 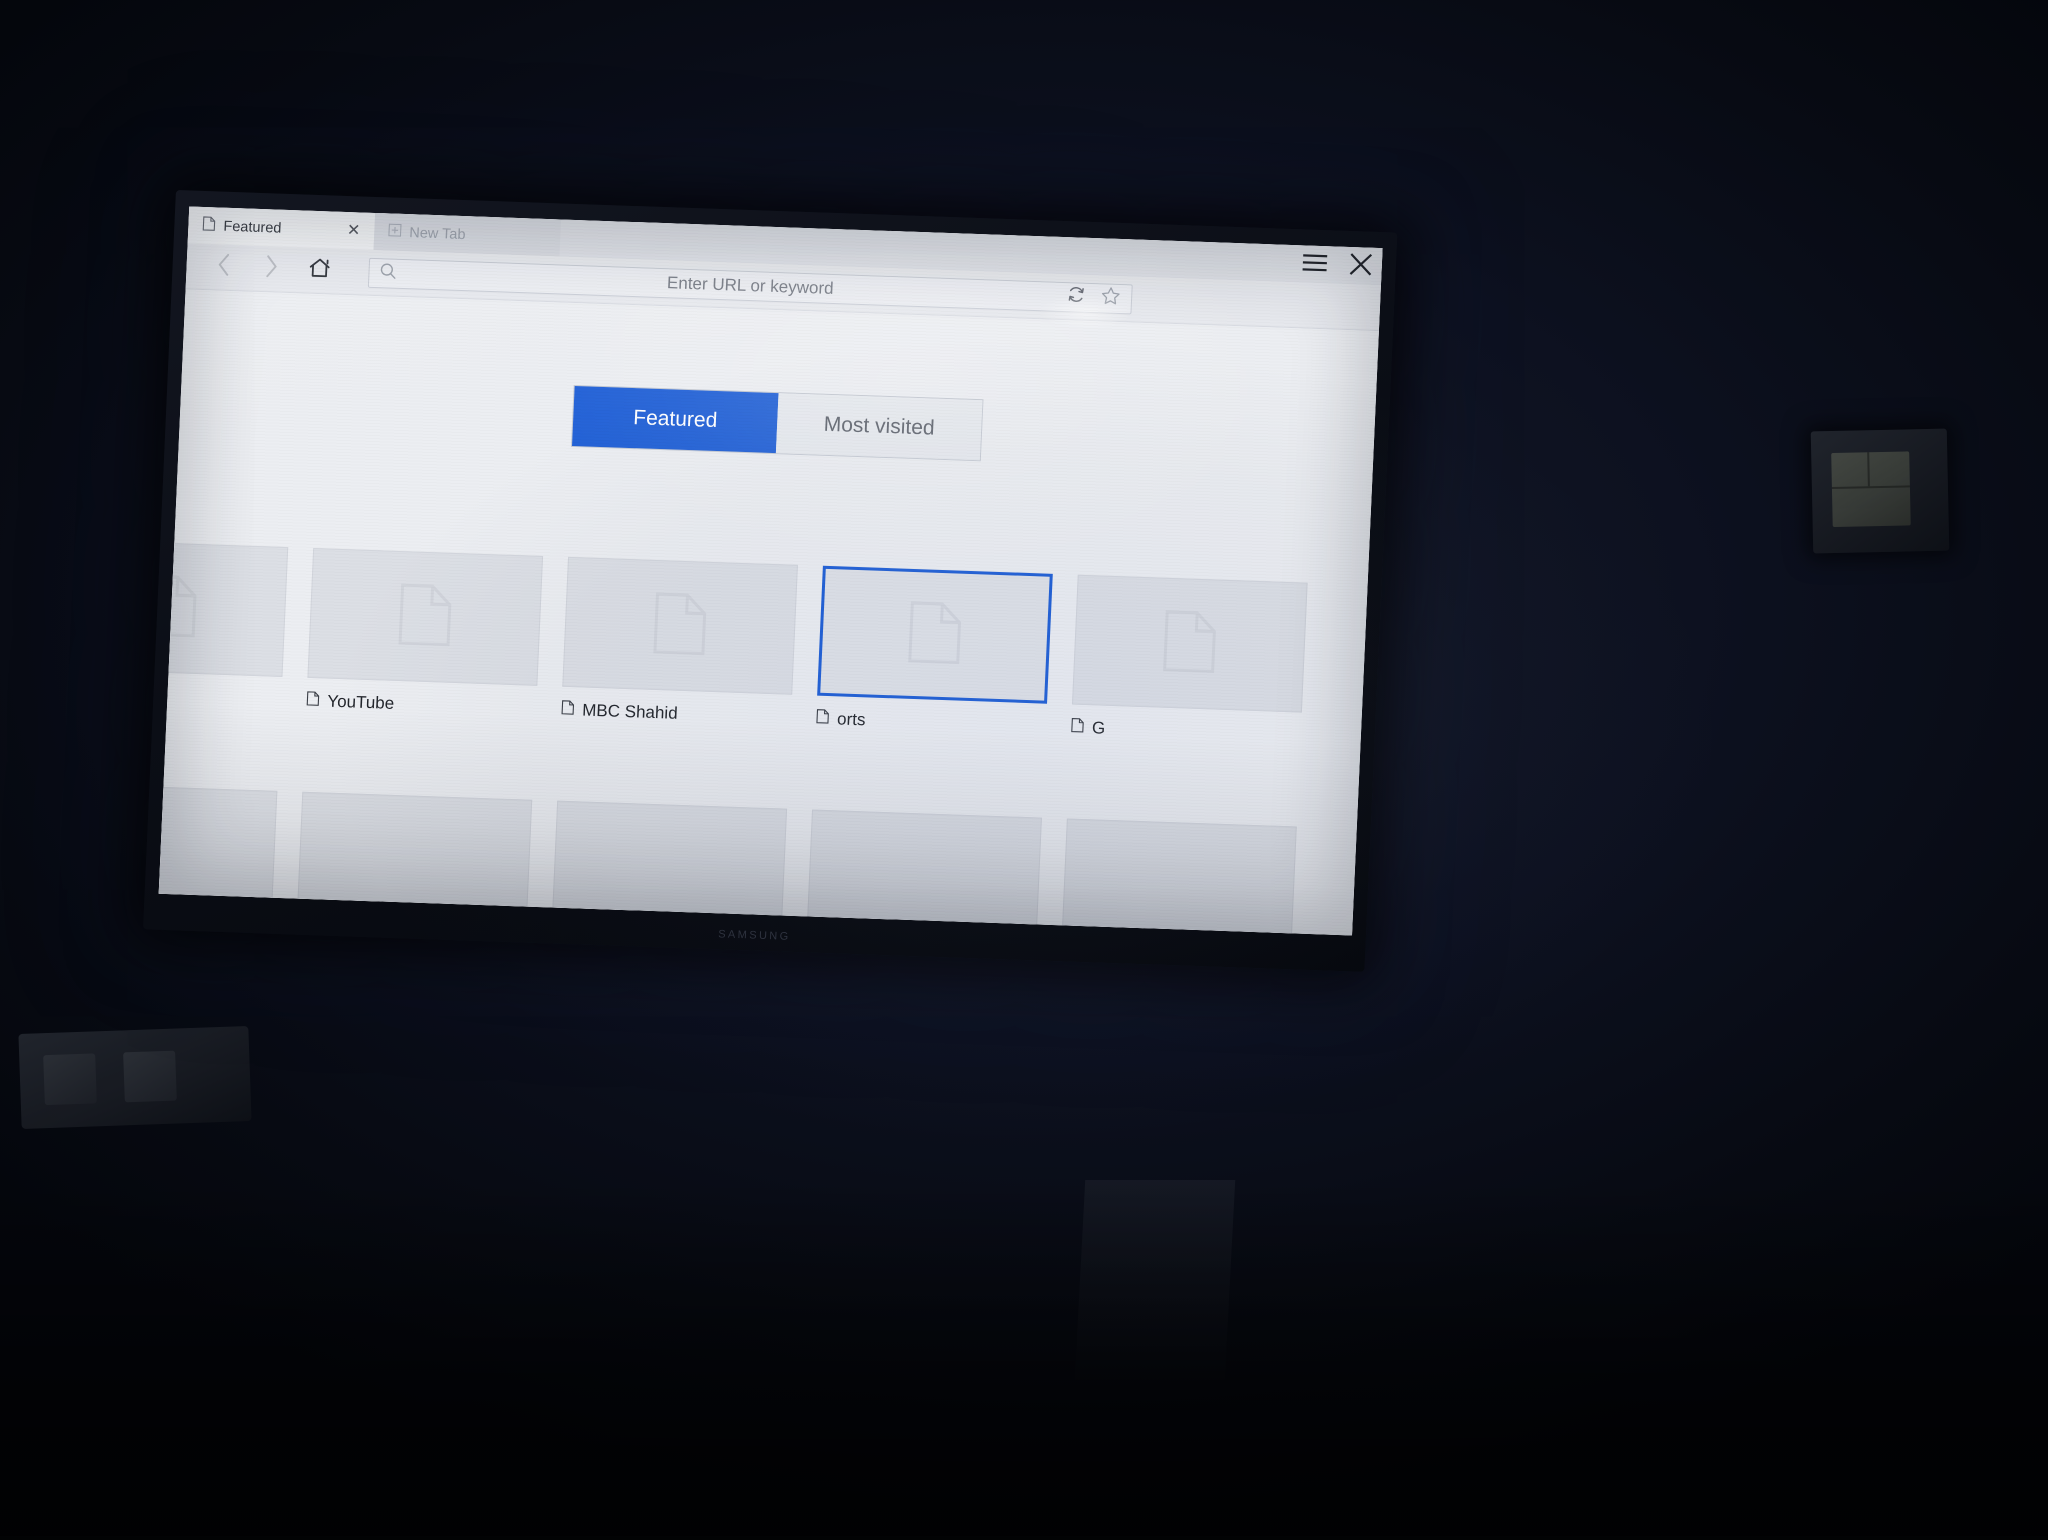 I want to click on tab-label: New Tab, so click(x=437, y=234).